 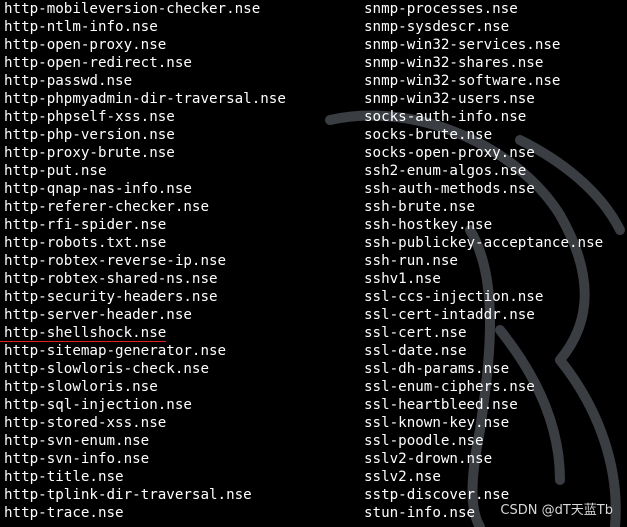 I want to click on file-entry: http-php-version.nse, so click(x=89, y=135).